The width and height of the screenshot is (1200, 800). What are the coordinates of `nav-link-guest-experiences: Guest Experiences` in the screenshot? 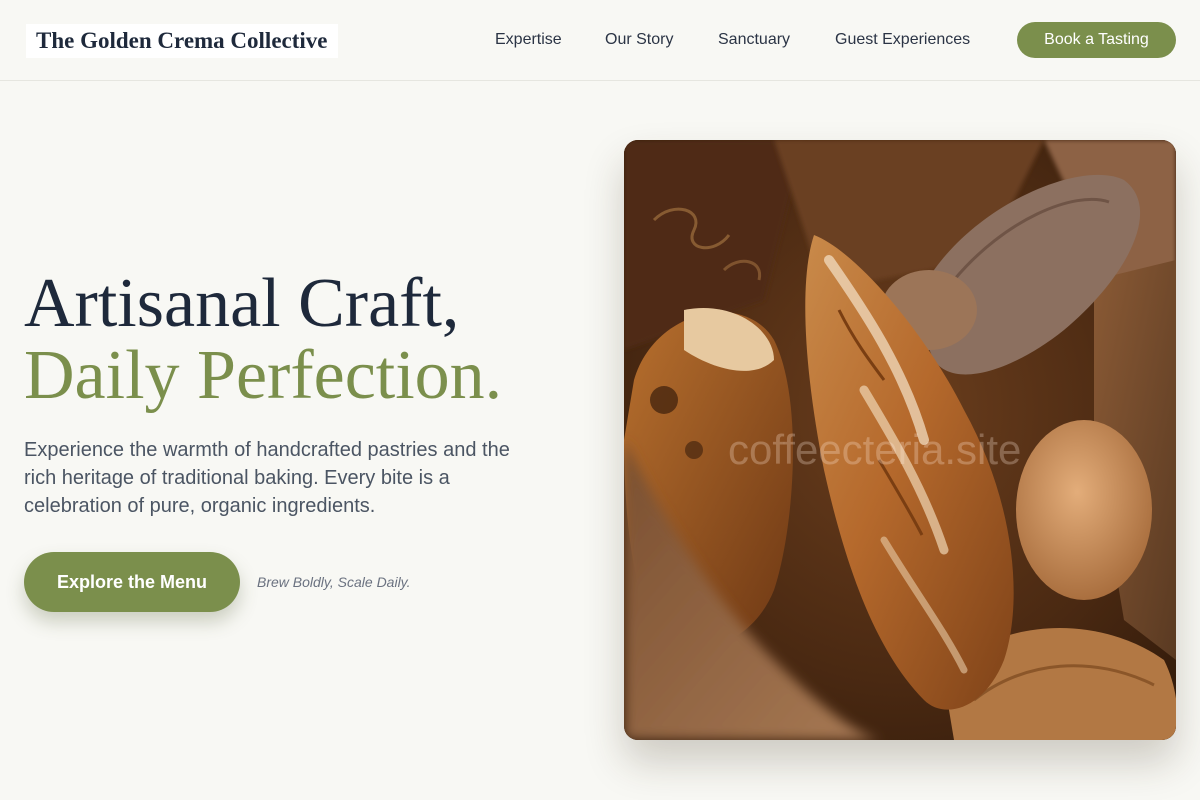 It's located at (902, 40).